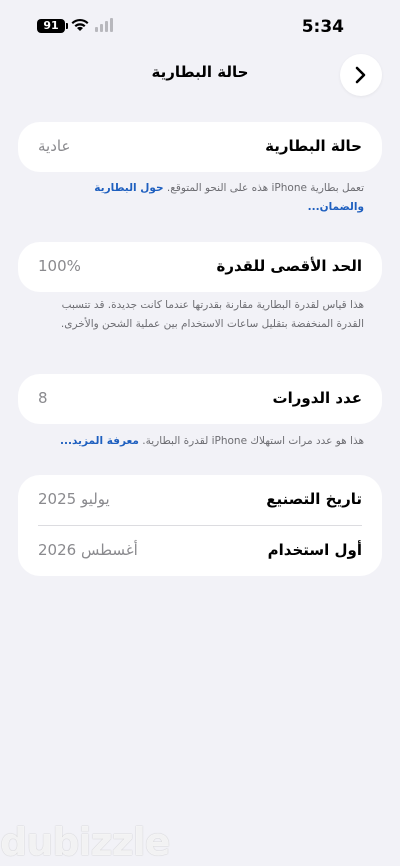 Image resolution: width=400 pixels, height=866 pixels. I want to click on max-capacity-value: 100%, so click(59, 266).